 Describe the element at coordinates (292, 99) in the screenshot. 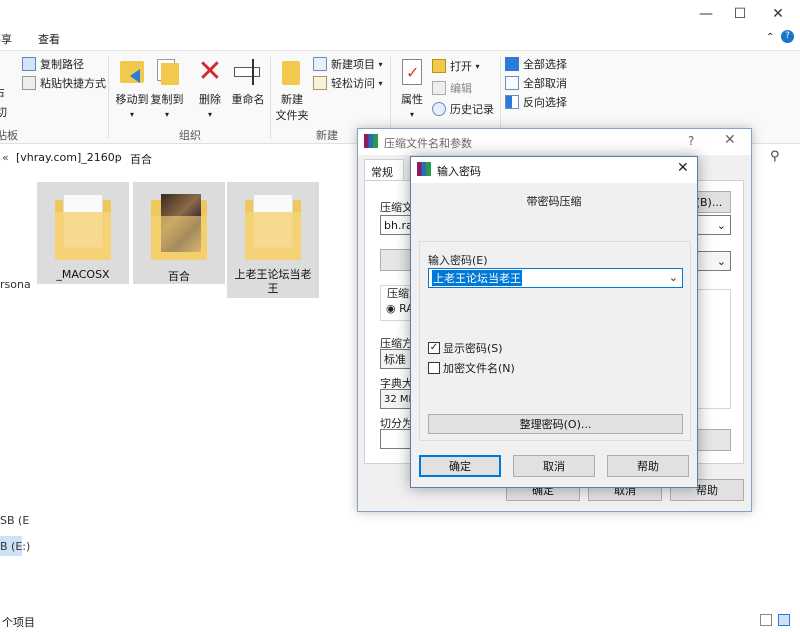

I see `new-folder-label-1: 新建` at that location.